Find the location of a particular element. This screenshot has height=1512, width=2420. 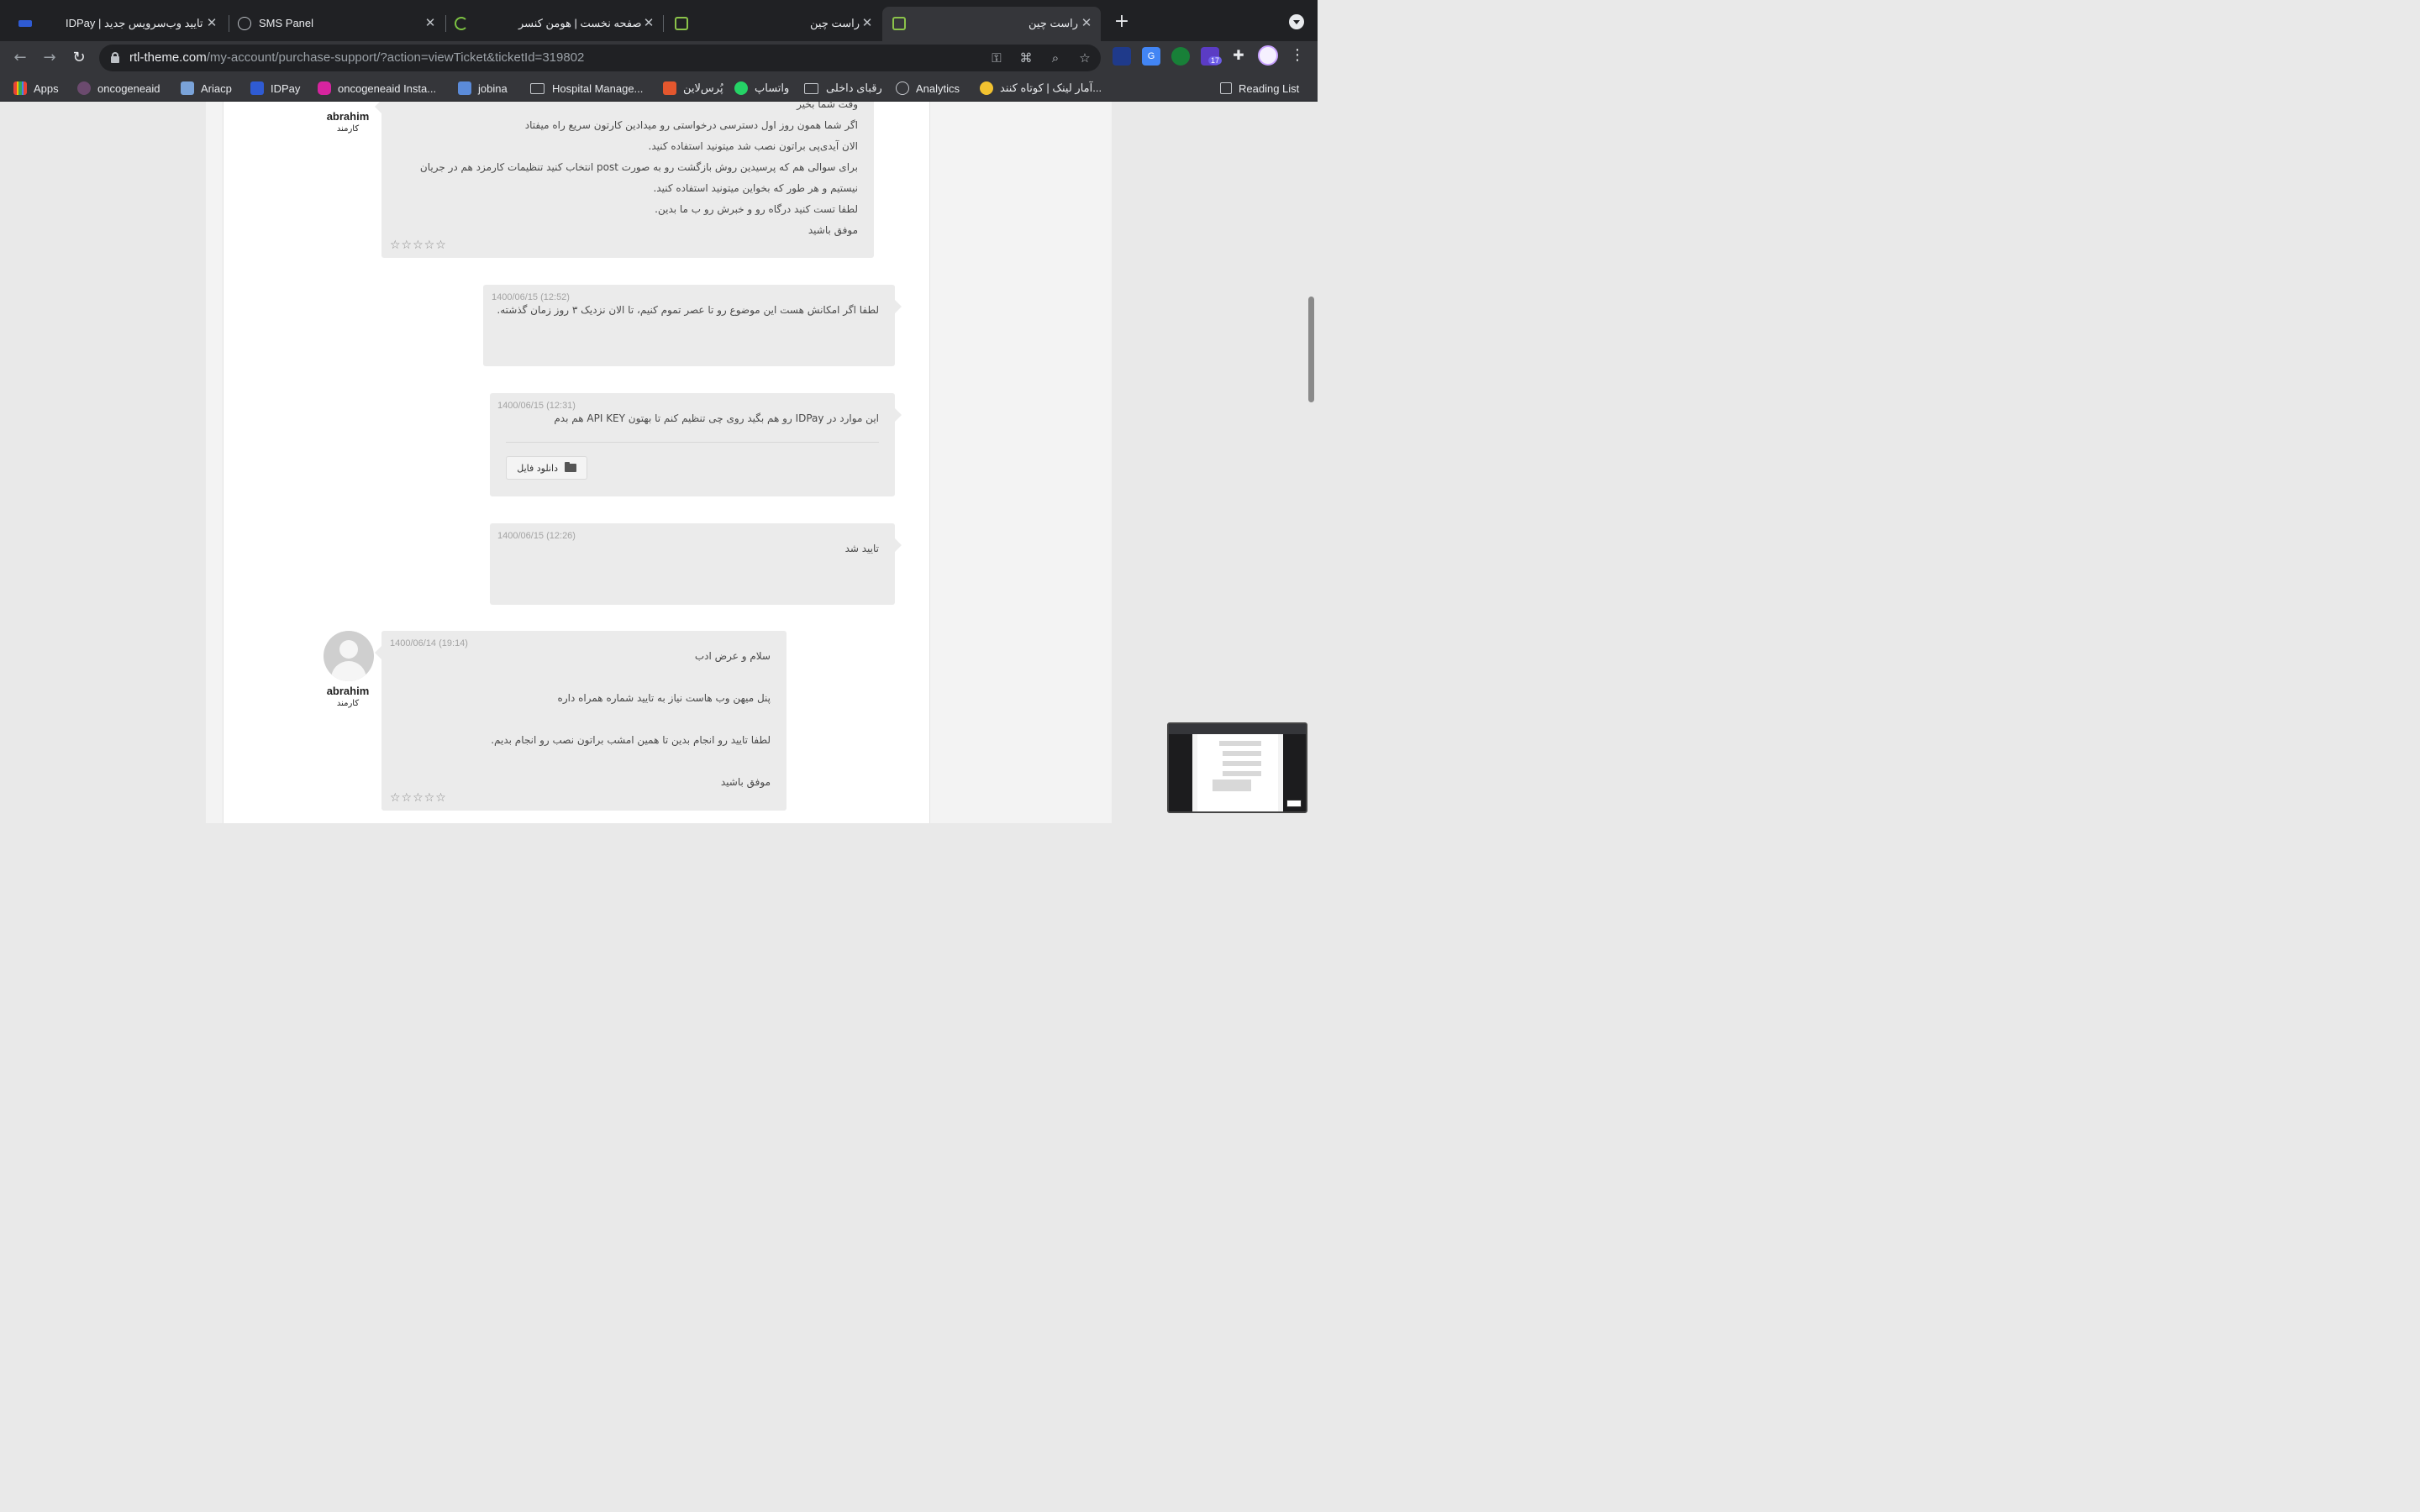

tab-idpay: تایید وب‌سرویس جدید | IDPay ✕ is located at coordinates (117, 24).